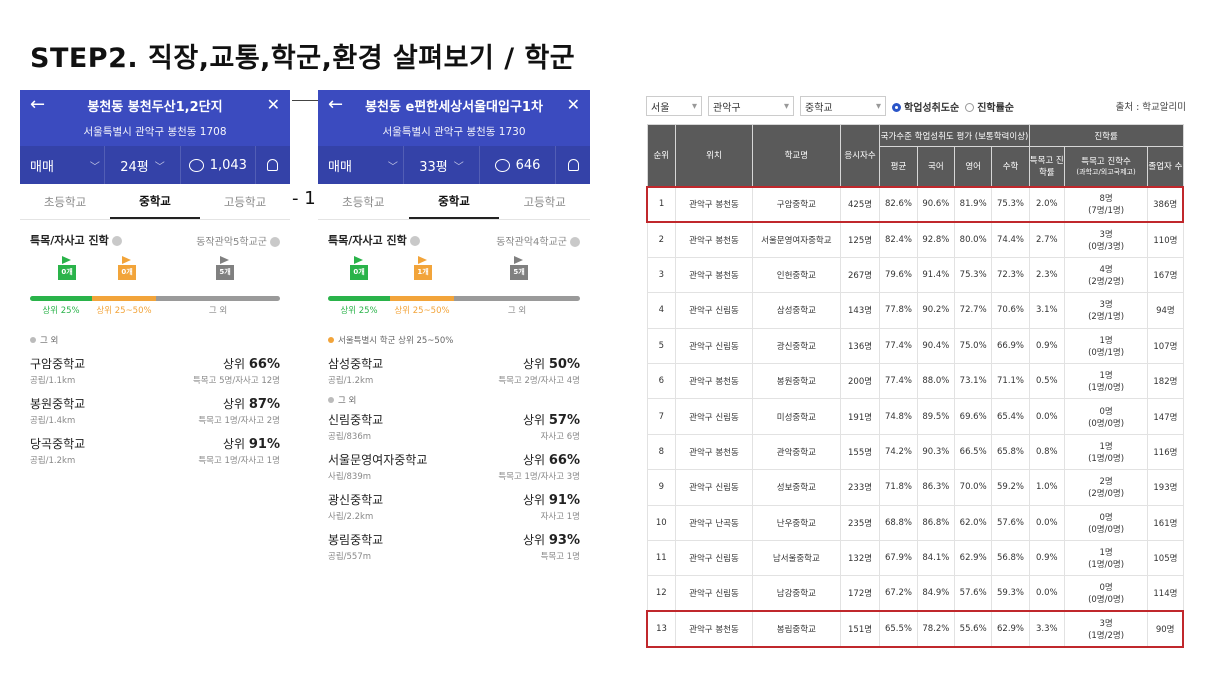 The width and height of the screenshot is (1216, 684). What do you see at coordinates (454, 546) in the screenshot?
I see `list-item: 봉림중학교 상위 93% 공립/557m 특목고 1명` at bounding box center [454, 546].